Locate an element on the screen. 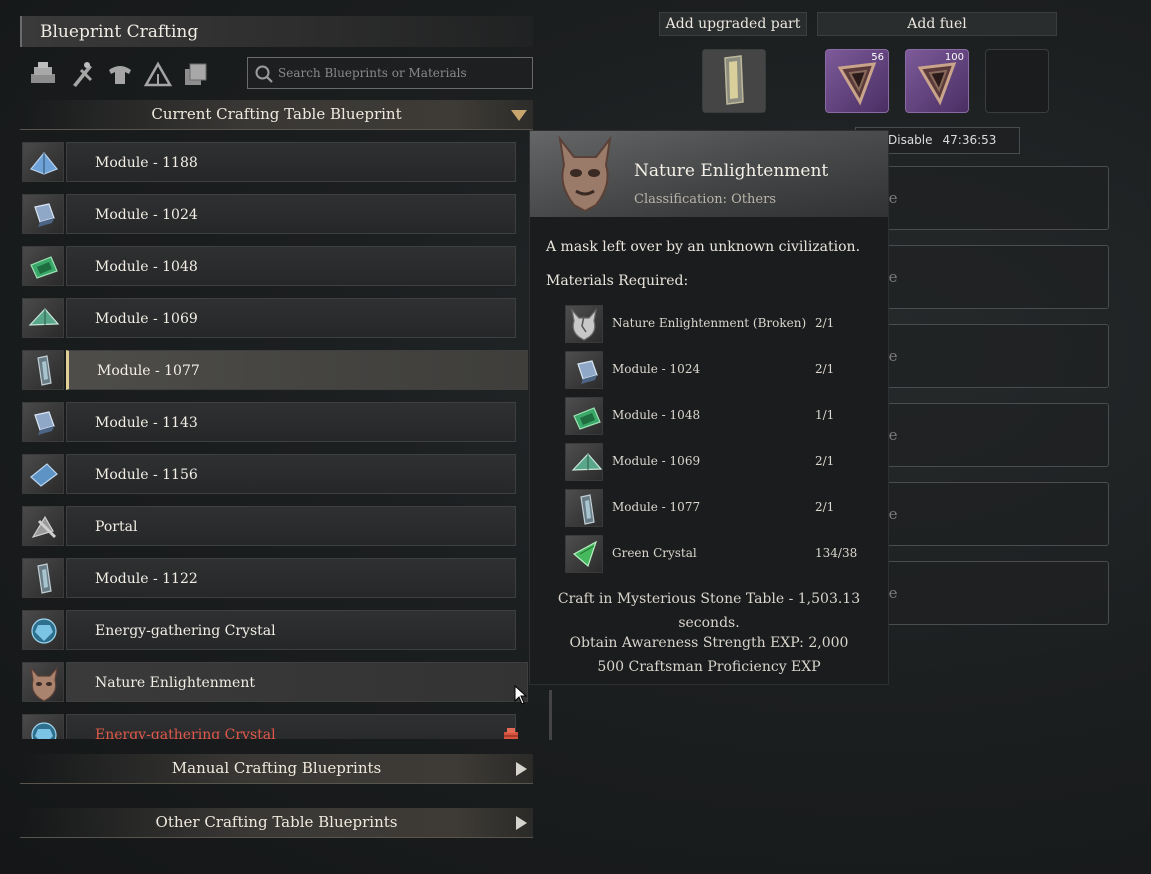 The height and width of the screenshot is (874, 1151). weapons-icon is located at coordinates (82, 74).